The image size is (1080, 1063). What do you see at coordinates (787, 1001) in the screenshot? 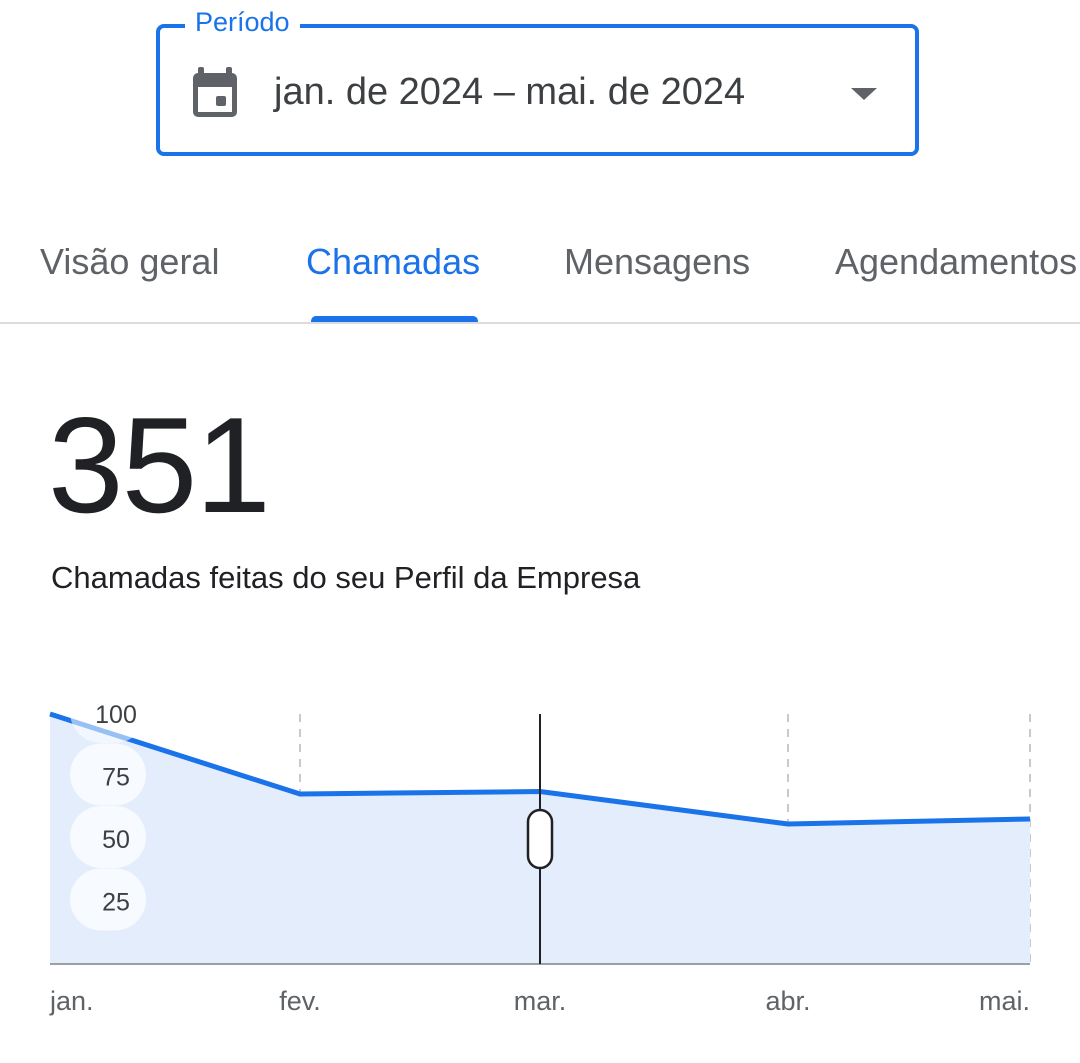
I see `x-tick-label: abr.` at bounding box center [787, 1001].